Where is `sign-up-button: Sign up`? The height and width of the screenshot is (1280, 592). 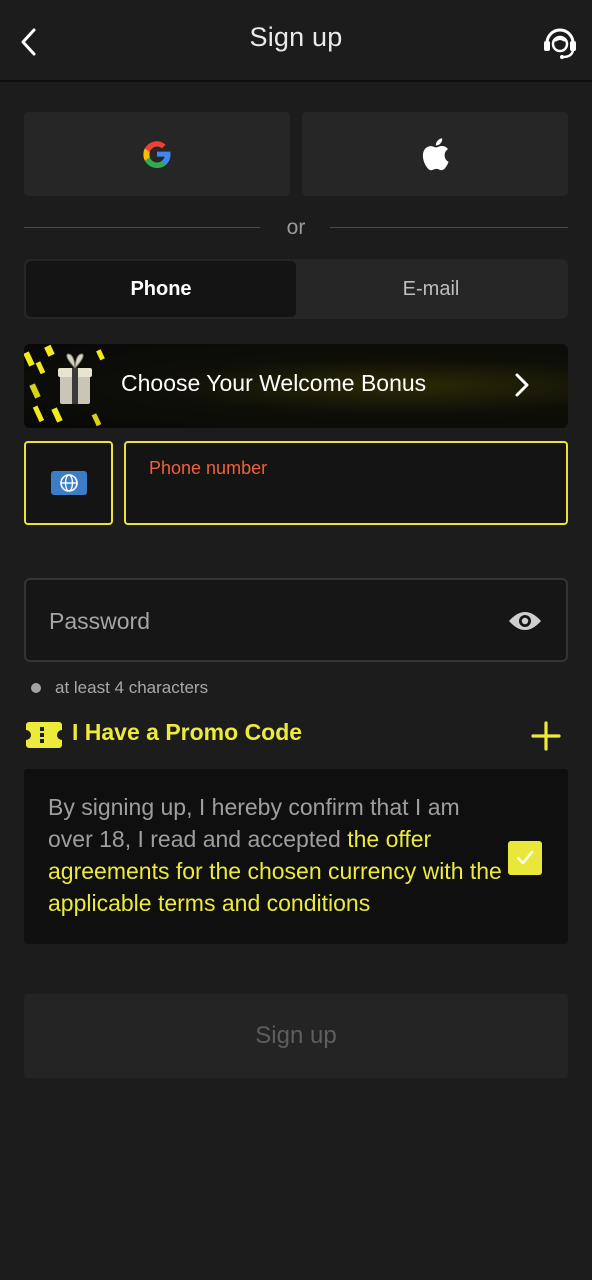
sign-up-button: Sign up is located at coordinates (296, 1036).